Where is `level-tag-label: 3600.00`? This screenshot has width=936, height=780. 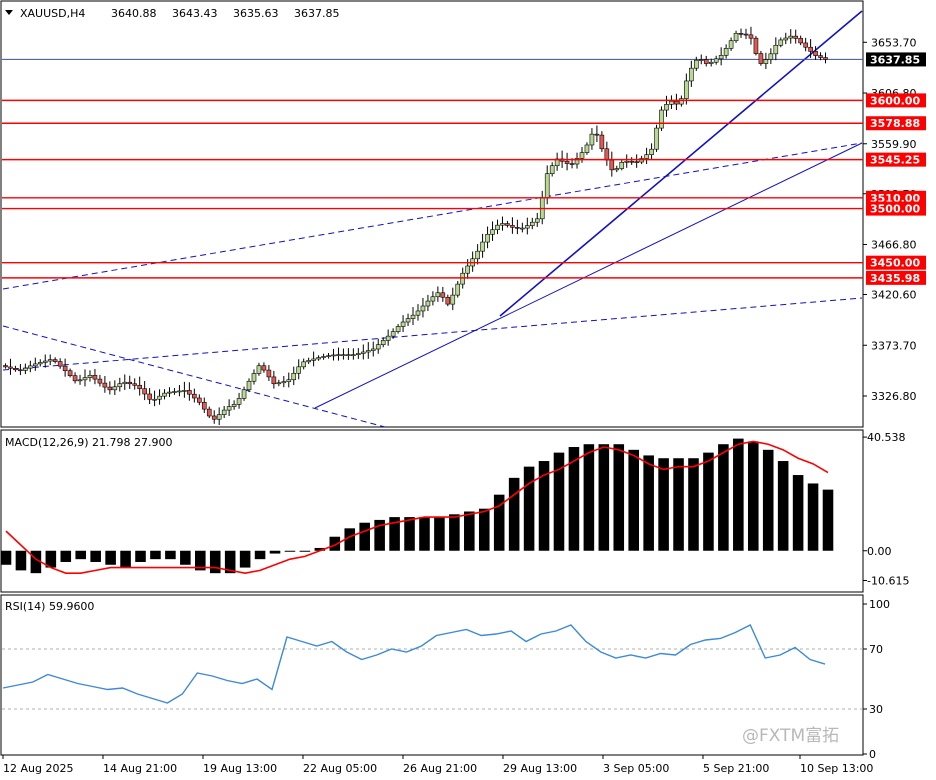
level-tag-label: 3600.00 is located at coordinates (895, 100).